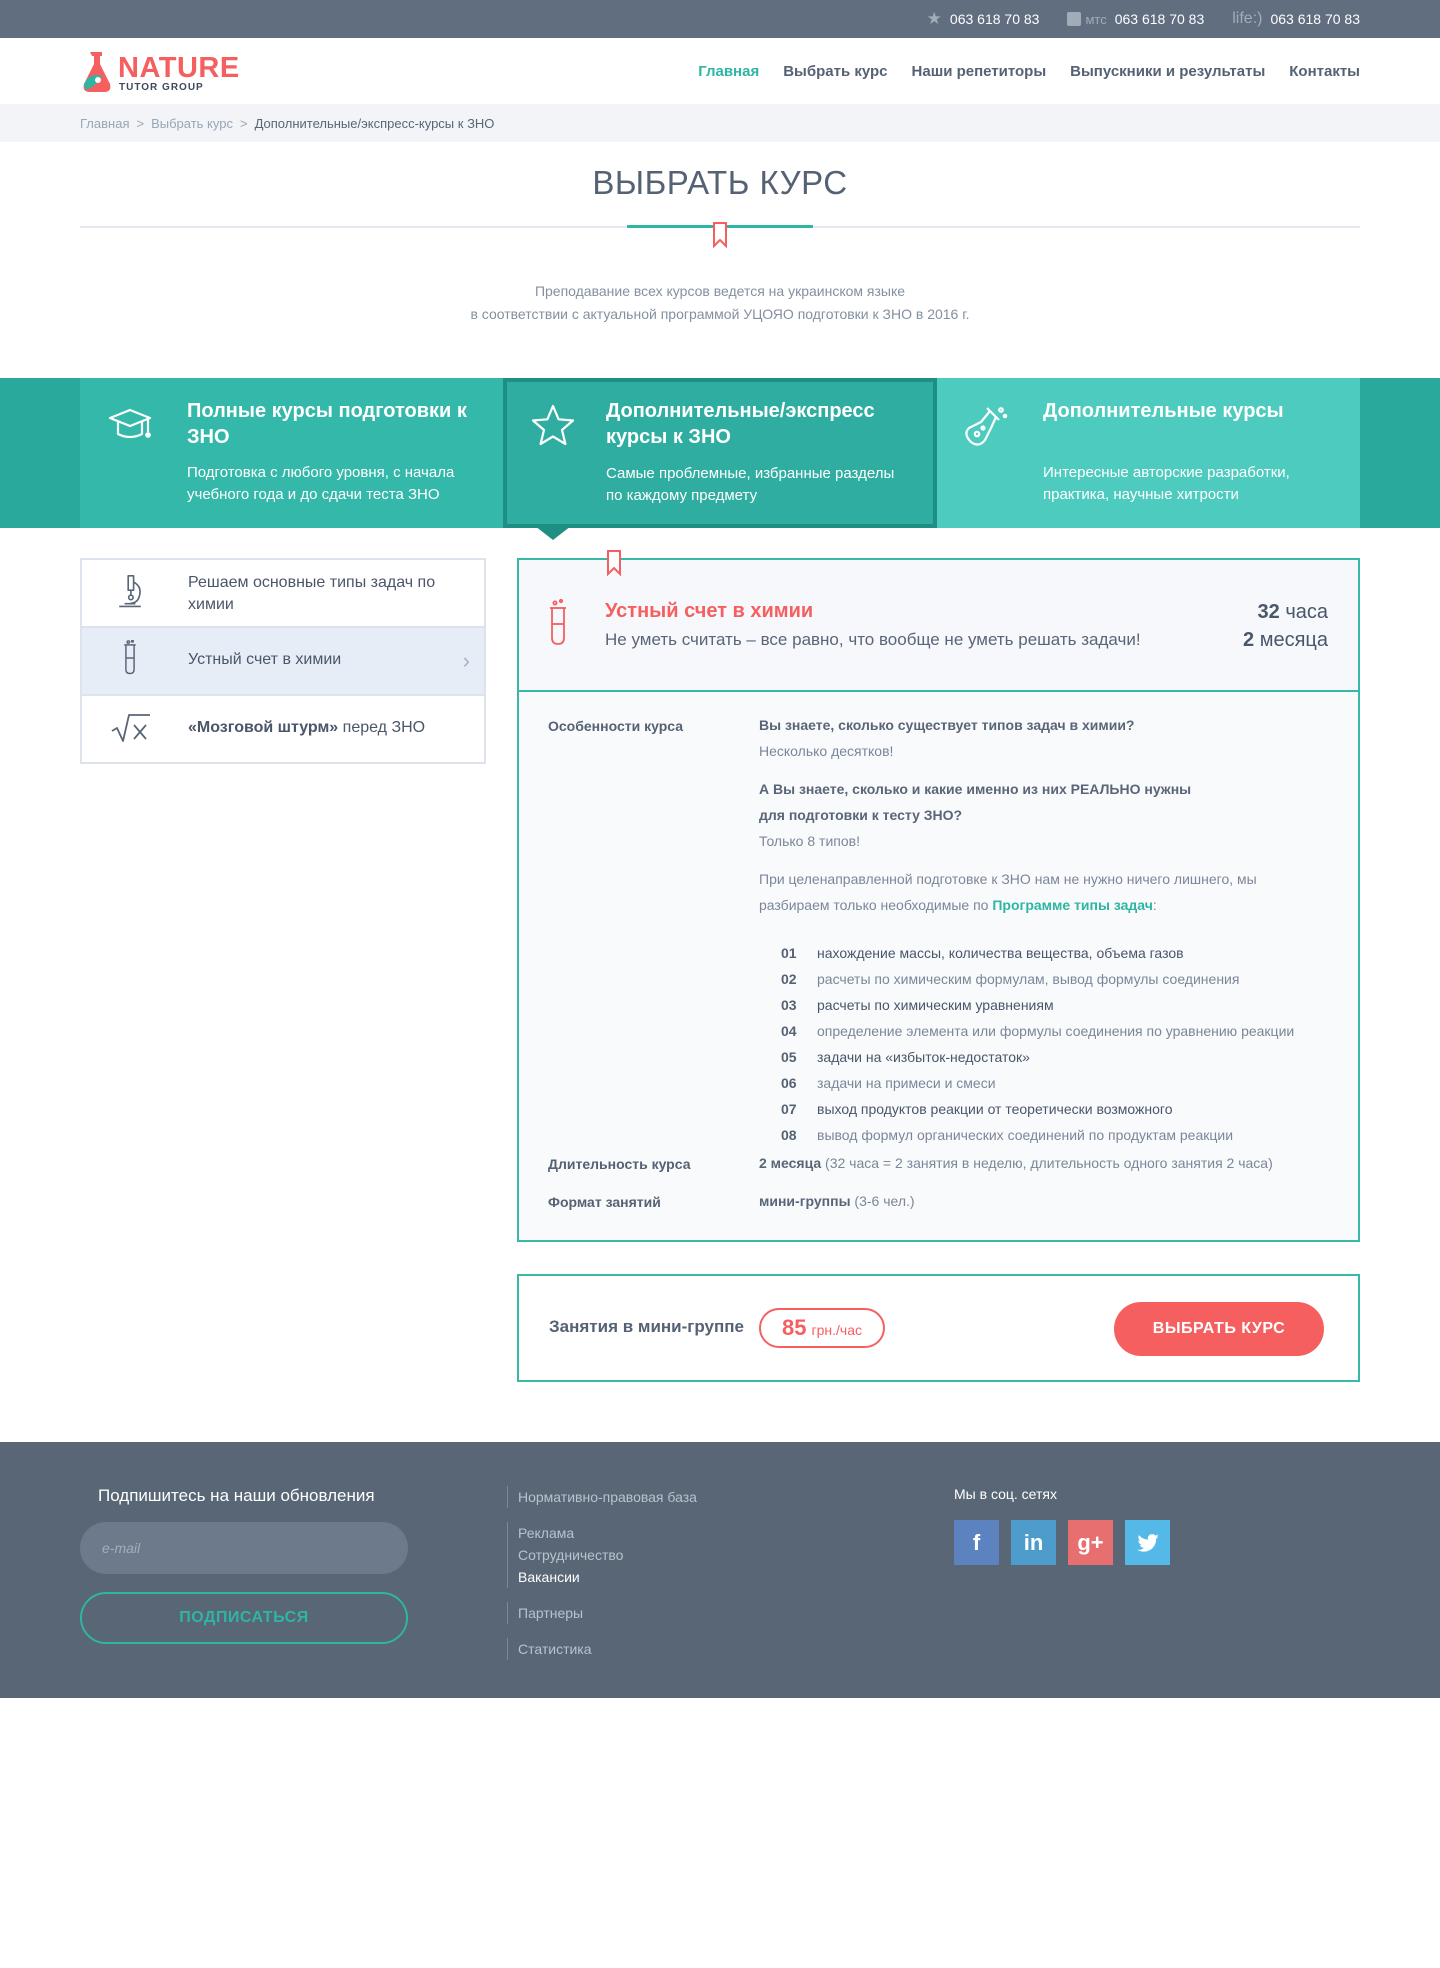  Describe the element at coordinates (1285, 626) in the screenshot. I see `course-stats: 32 часа 2 месяца` at that location.